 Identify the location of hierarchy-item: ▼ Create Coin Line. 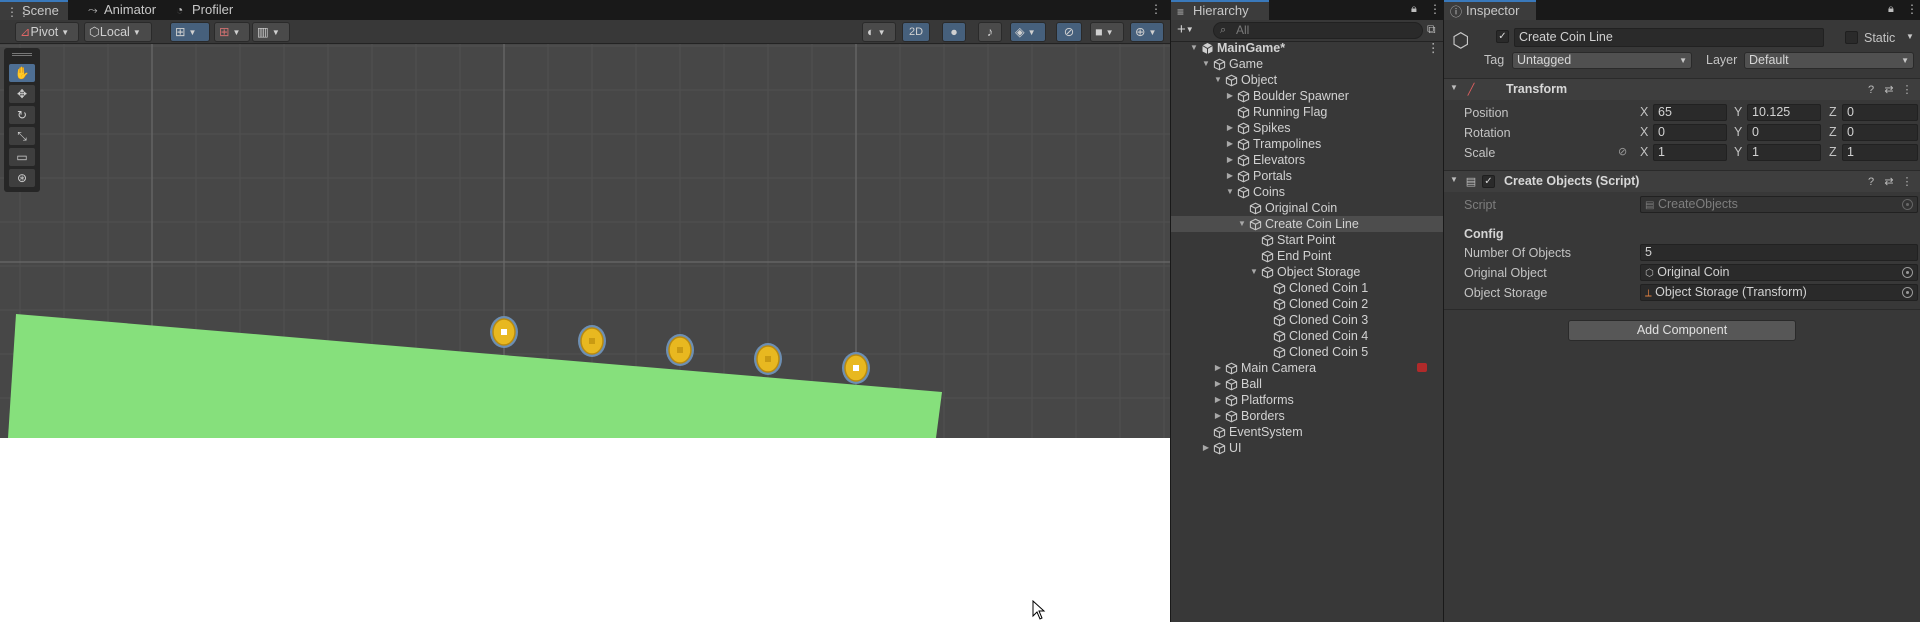
(1307, 224).